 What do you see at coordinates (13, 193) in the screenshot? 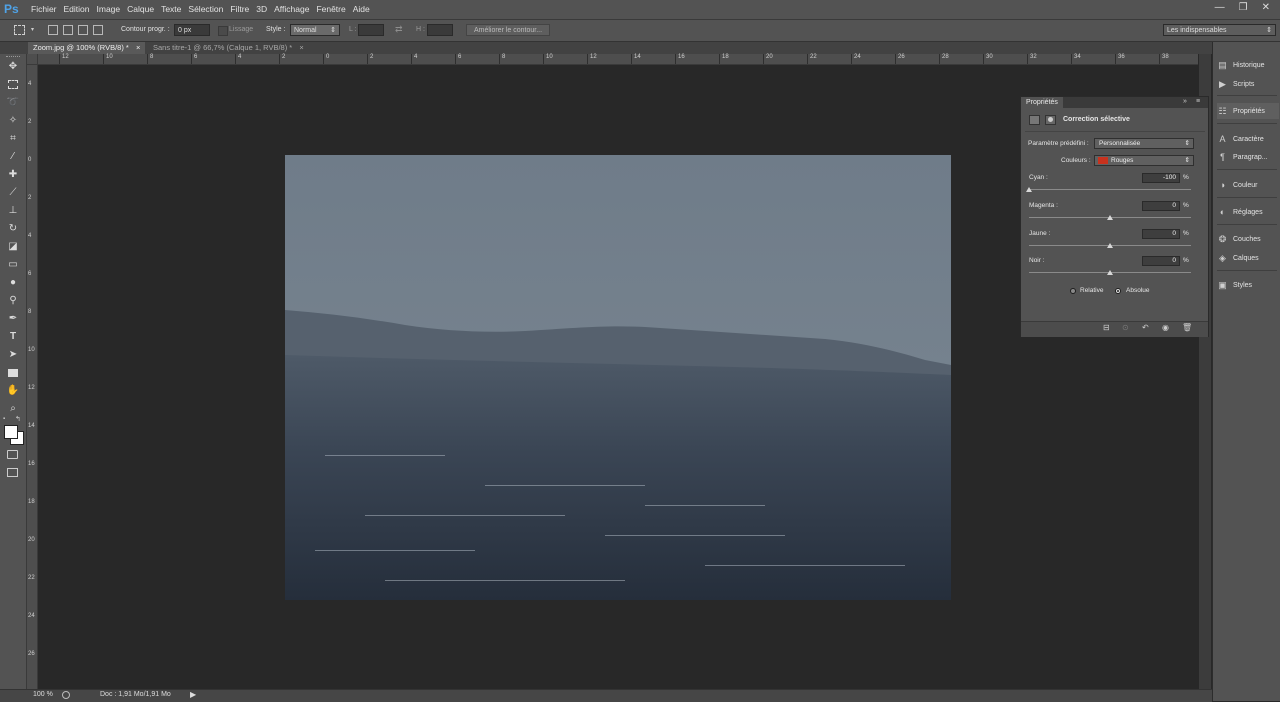
I see `brush-tool-icon: ⟋` at bounding box center [13, 193].